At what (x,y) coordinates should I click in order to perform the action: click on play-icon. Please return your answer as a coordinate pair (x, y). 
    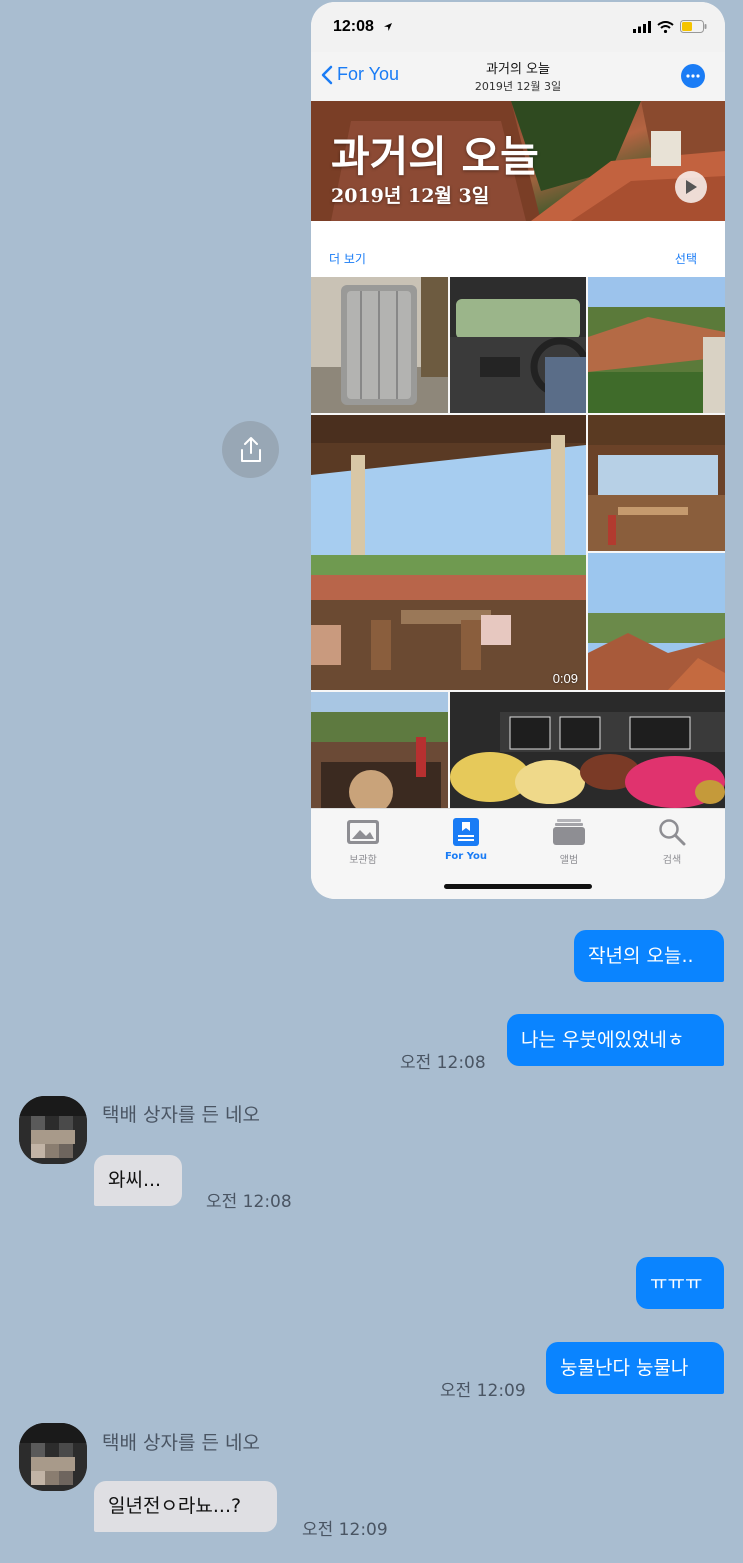
    Looking at the image, I should click on (691, 187).